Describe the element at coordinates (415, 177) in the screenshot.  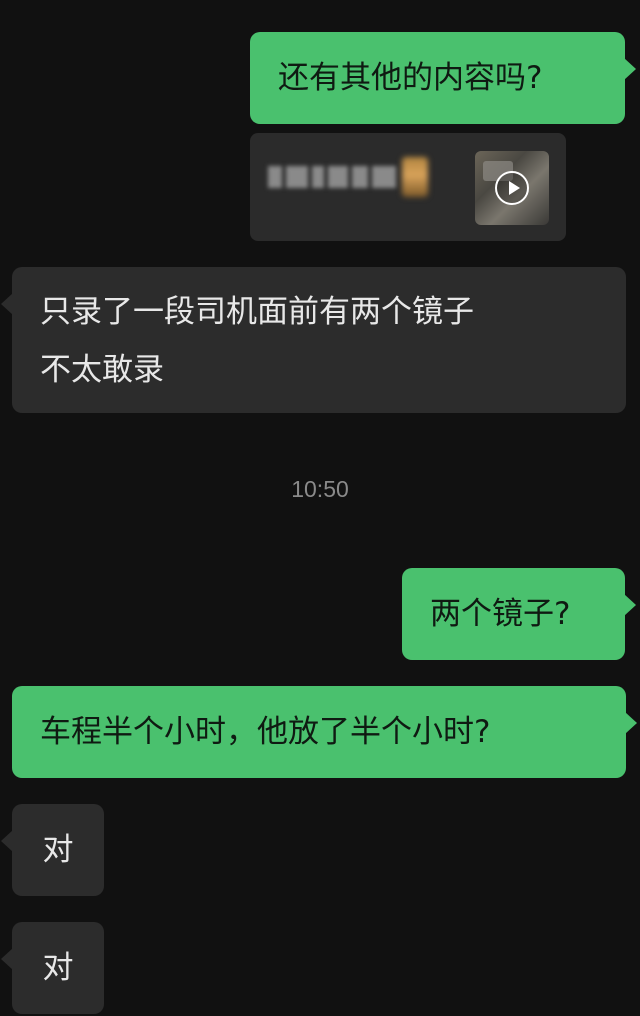
I see `blurred-emoji` at that location.